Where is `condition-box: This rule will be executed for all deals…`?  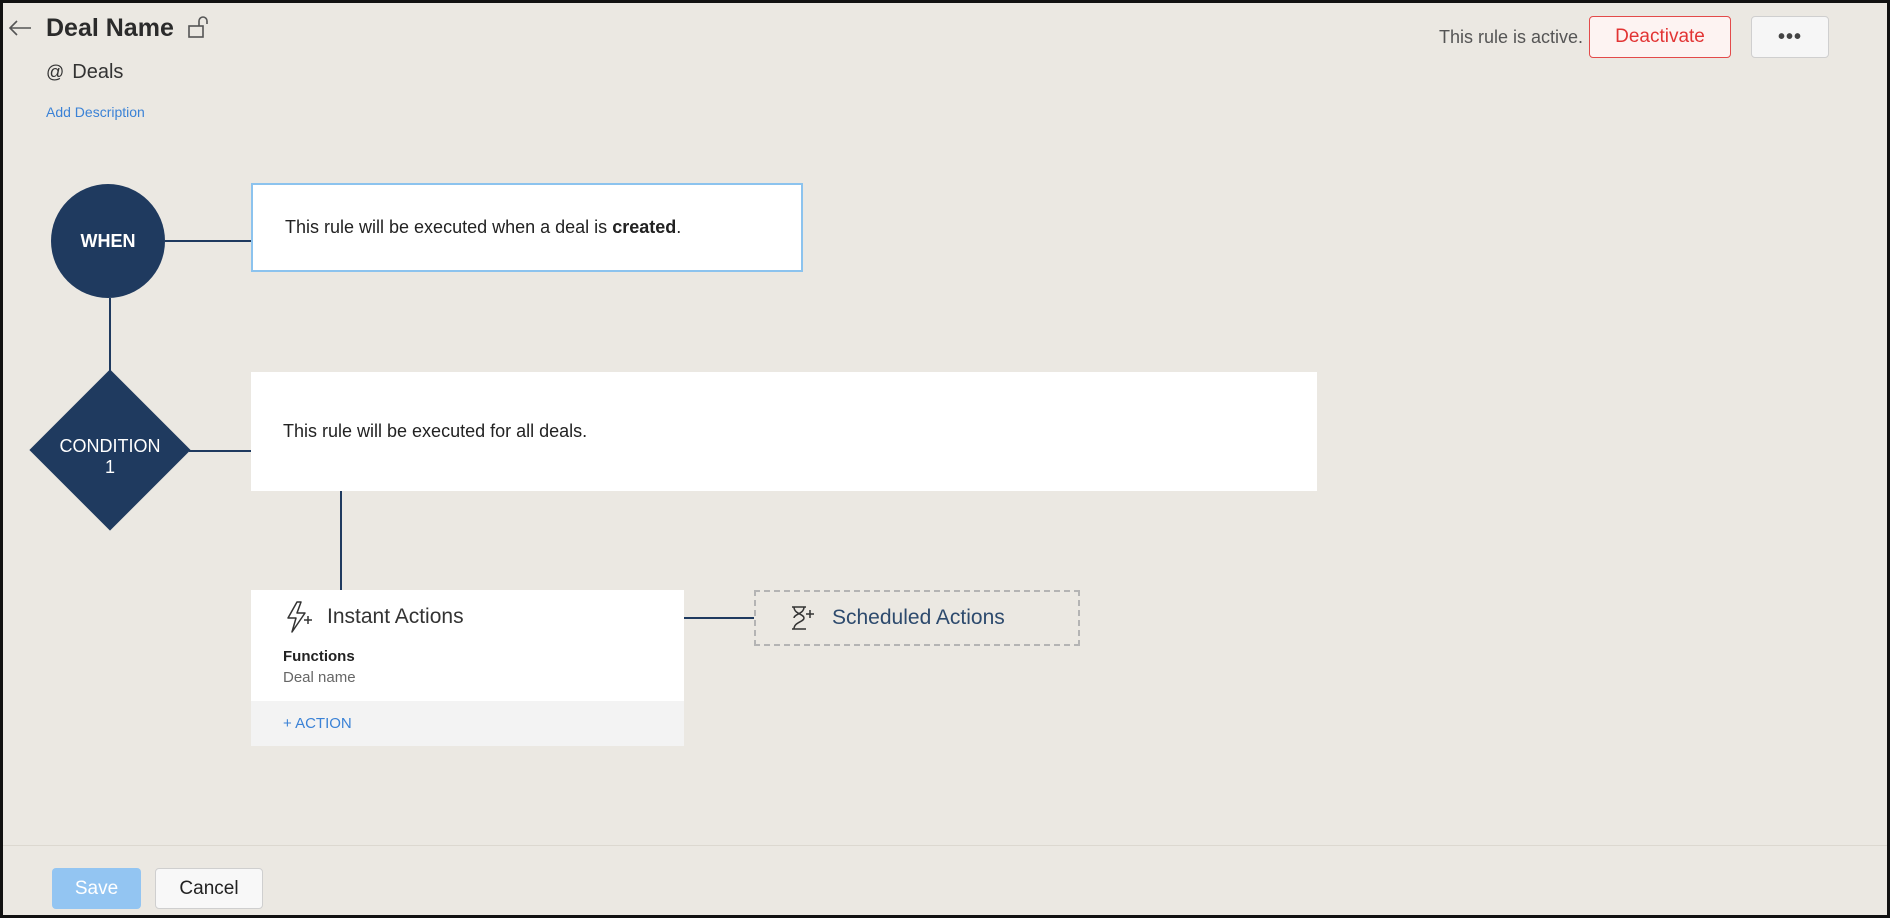 condition-box: This rule will be executed for all deals… is located at coordinates (784, 431).